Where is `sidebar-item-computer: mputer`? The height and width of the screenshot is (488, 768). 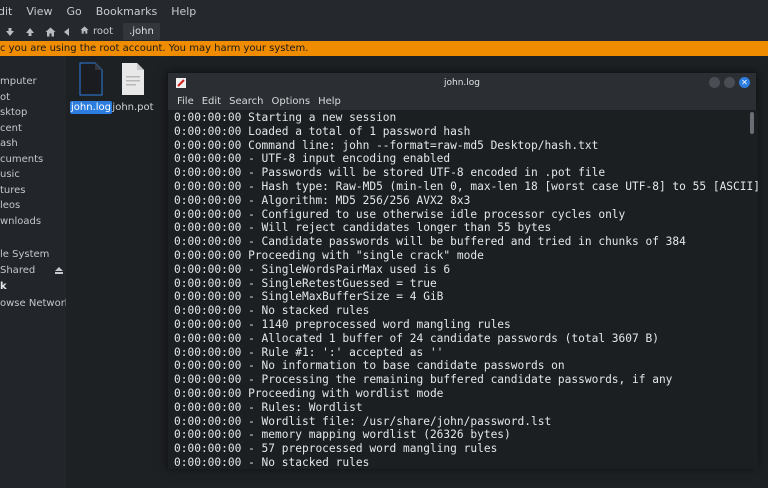 sidebar-item-computer: mputer is located at coordinates (18, 81).